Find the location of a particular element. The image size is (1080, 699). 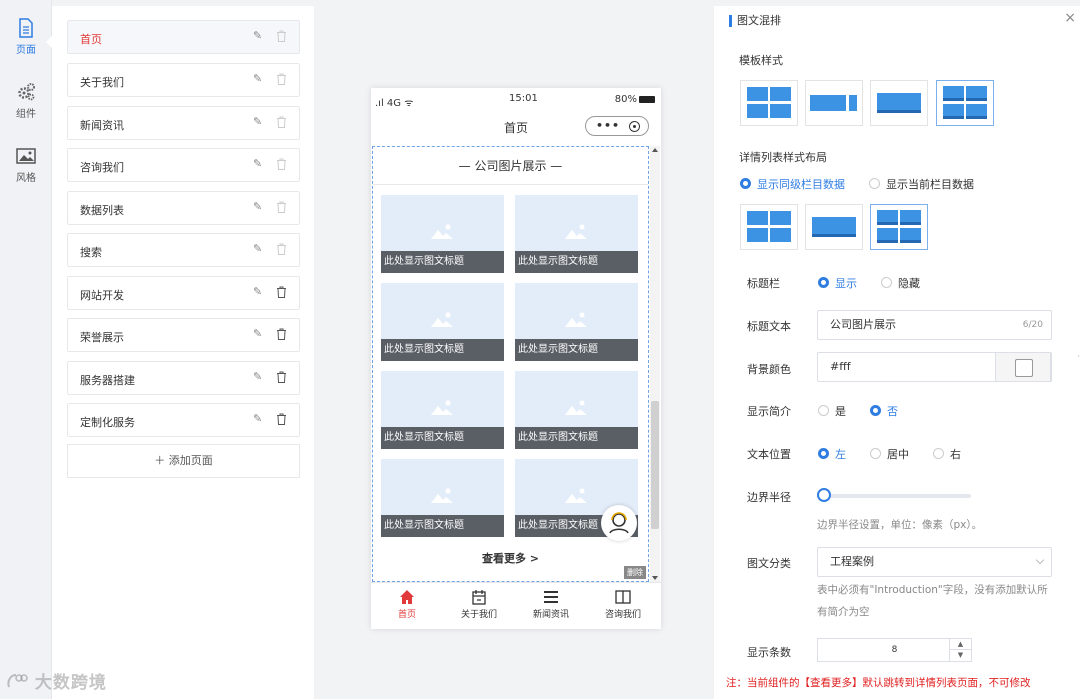

stepper-up-icon: ▲ is located at coordinates (960, 644).